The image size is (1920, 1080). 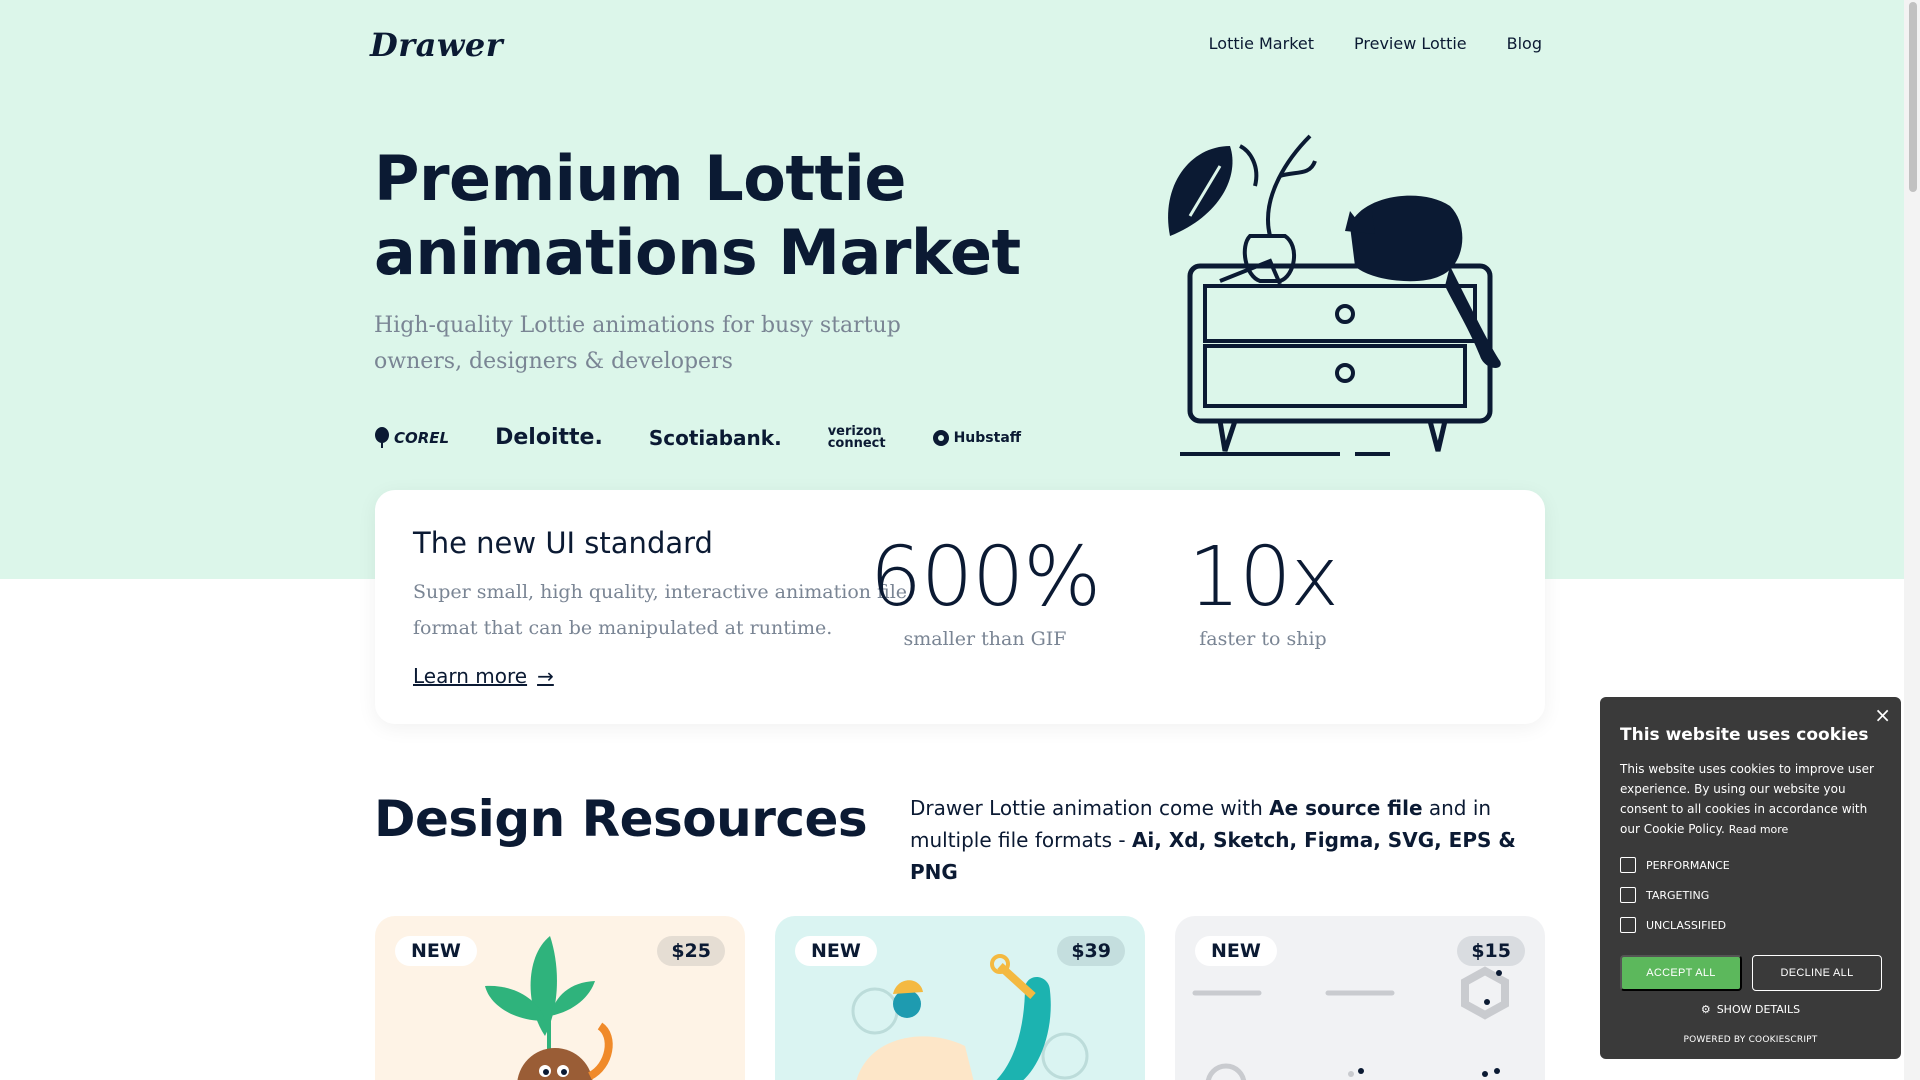 I want to click on read-more-link: Read more, so click(x=1759, y=829).